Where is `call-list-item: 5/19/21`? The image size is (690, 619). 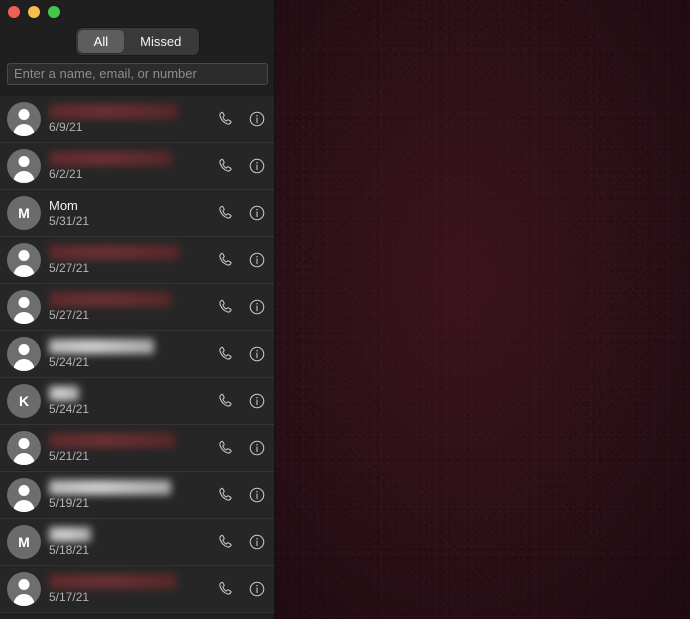 call-list-item: 5/19/21 is located at coordinates (137, 495).